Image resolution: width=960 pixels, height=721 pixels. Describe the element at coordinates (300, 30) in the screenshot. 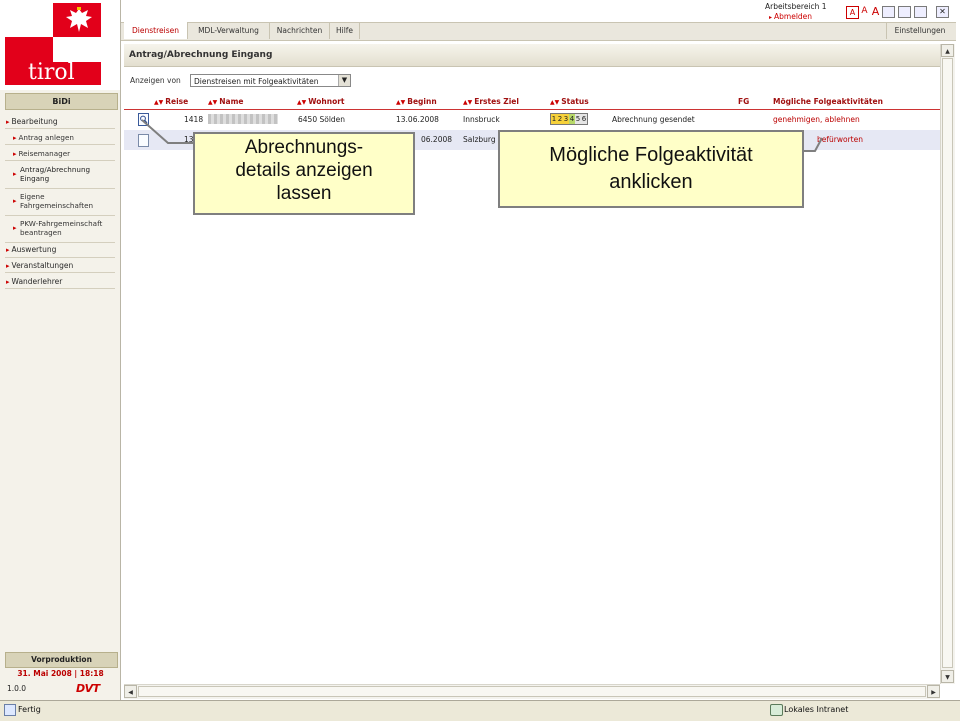

I see `tab-nachrichten: Nachrichten` at that location.